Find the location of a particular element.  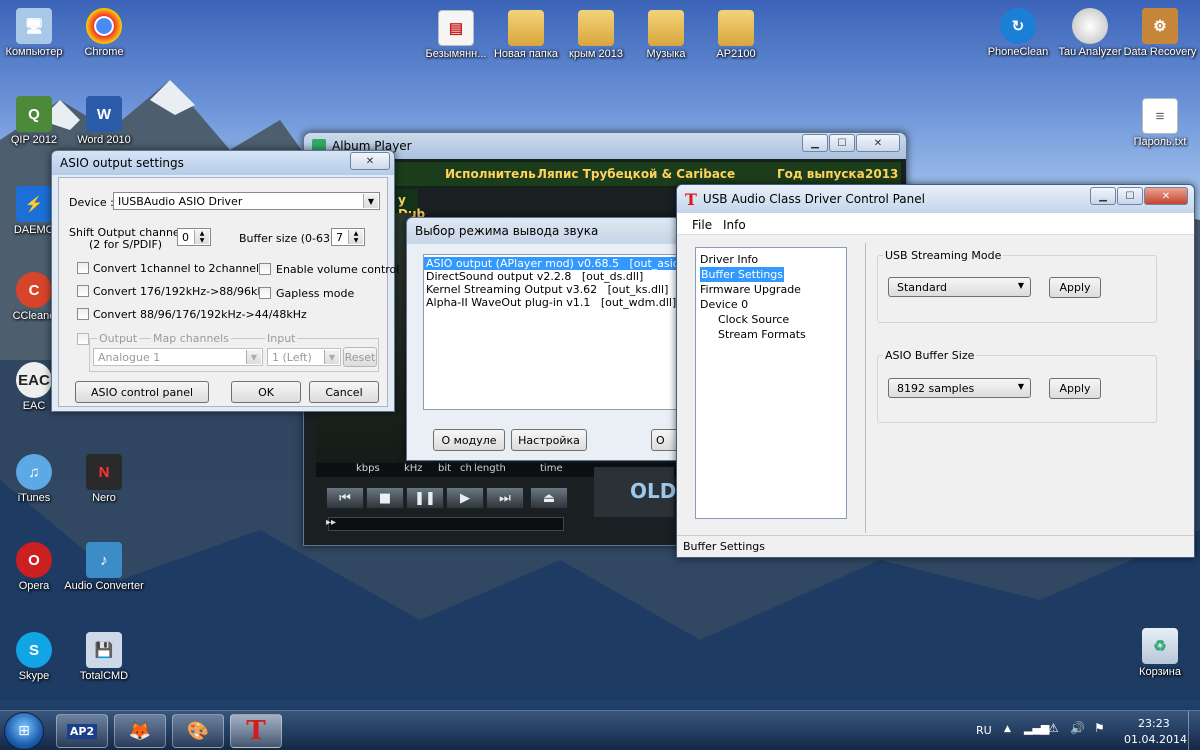

language-indicator: RU is located at coordinates (984, 730).